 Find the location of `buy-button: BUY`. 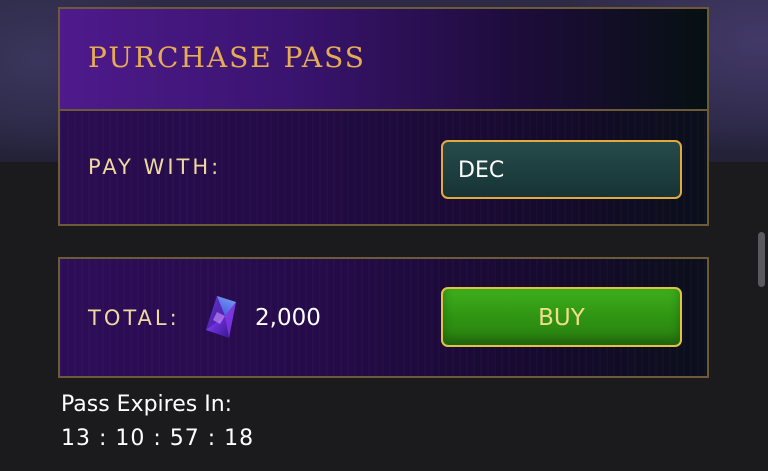

buy-button: BUY is located at coordinates (561, 317).